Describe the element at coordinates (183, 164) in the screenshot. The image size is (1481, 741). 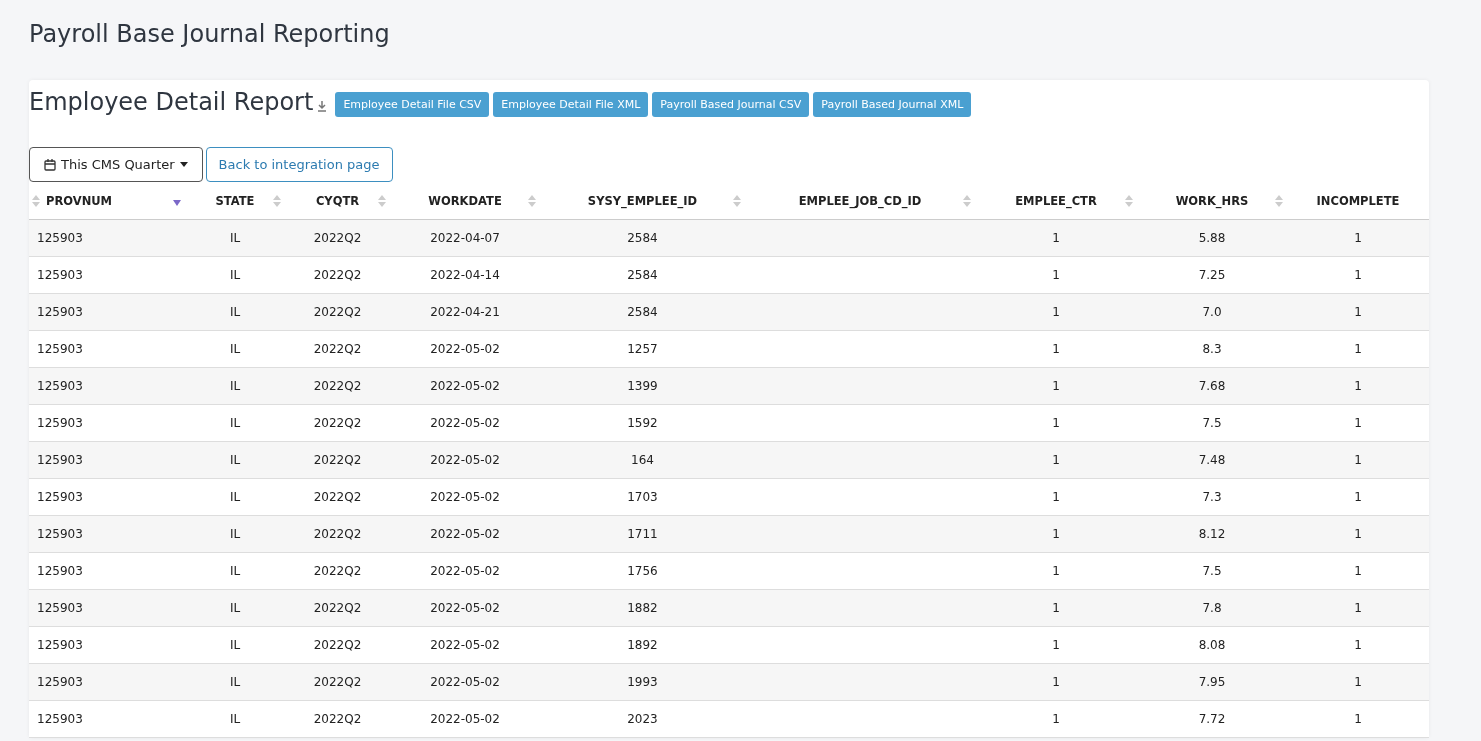
I see `caret-icon` at that location.